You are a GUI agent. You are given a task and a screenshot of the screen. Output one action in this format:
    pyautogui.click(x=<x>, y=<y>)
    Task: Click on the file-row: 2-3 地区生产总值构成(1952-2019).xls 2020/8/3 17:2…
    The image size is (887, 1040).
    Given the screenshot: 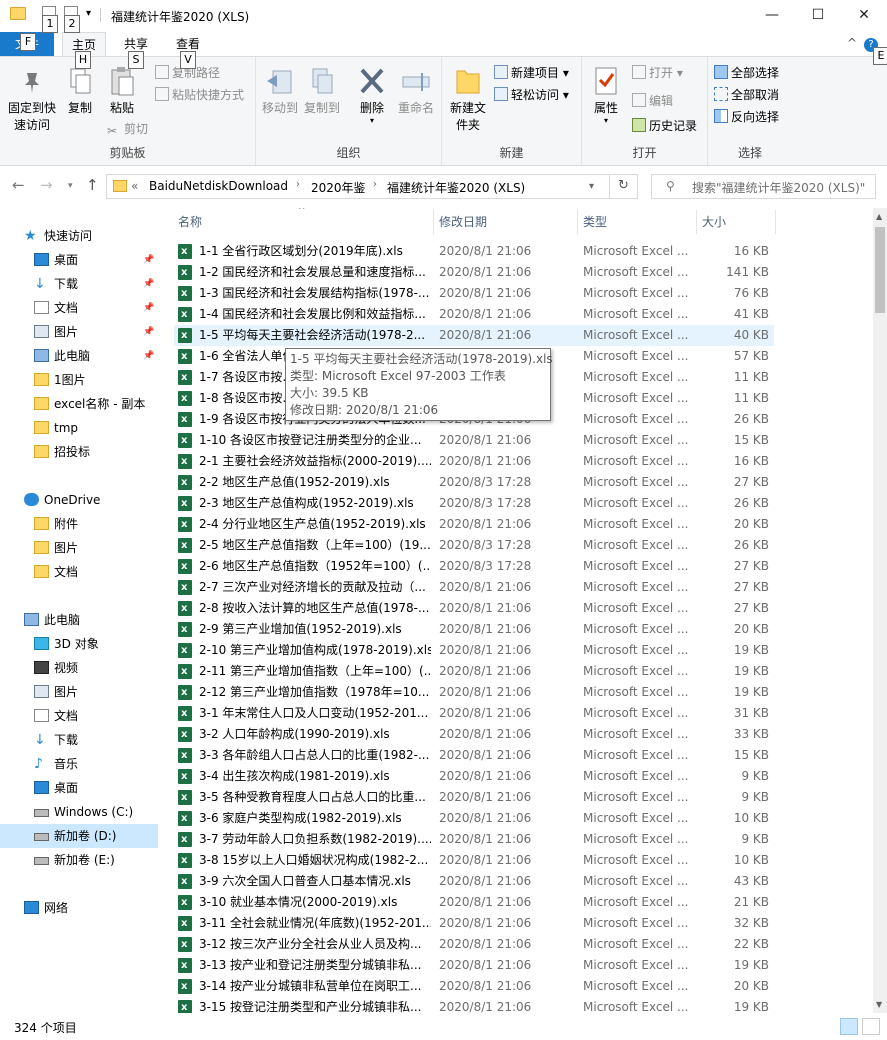 What is the action you would take?
    pyautogui.click(x=474, y=503)
    